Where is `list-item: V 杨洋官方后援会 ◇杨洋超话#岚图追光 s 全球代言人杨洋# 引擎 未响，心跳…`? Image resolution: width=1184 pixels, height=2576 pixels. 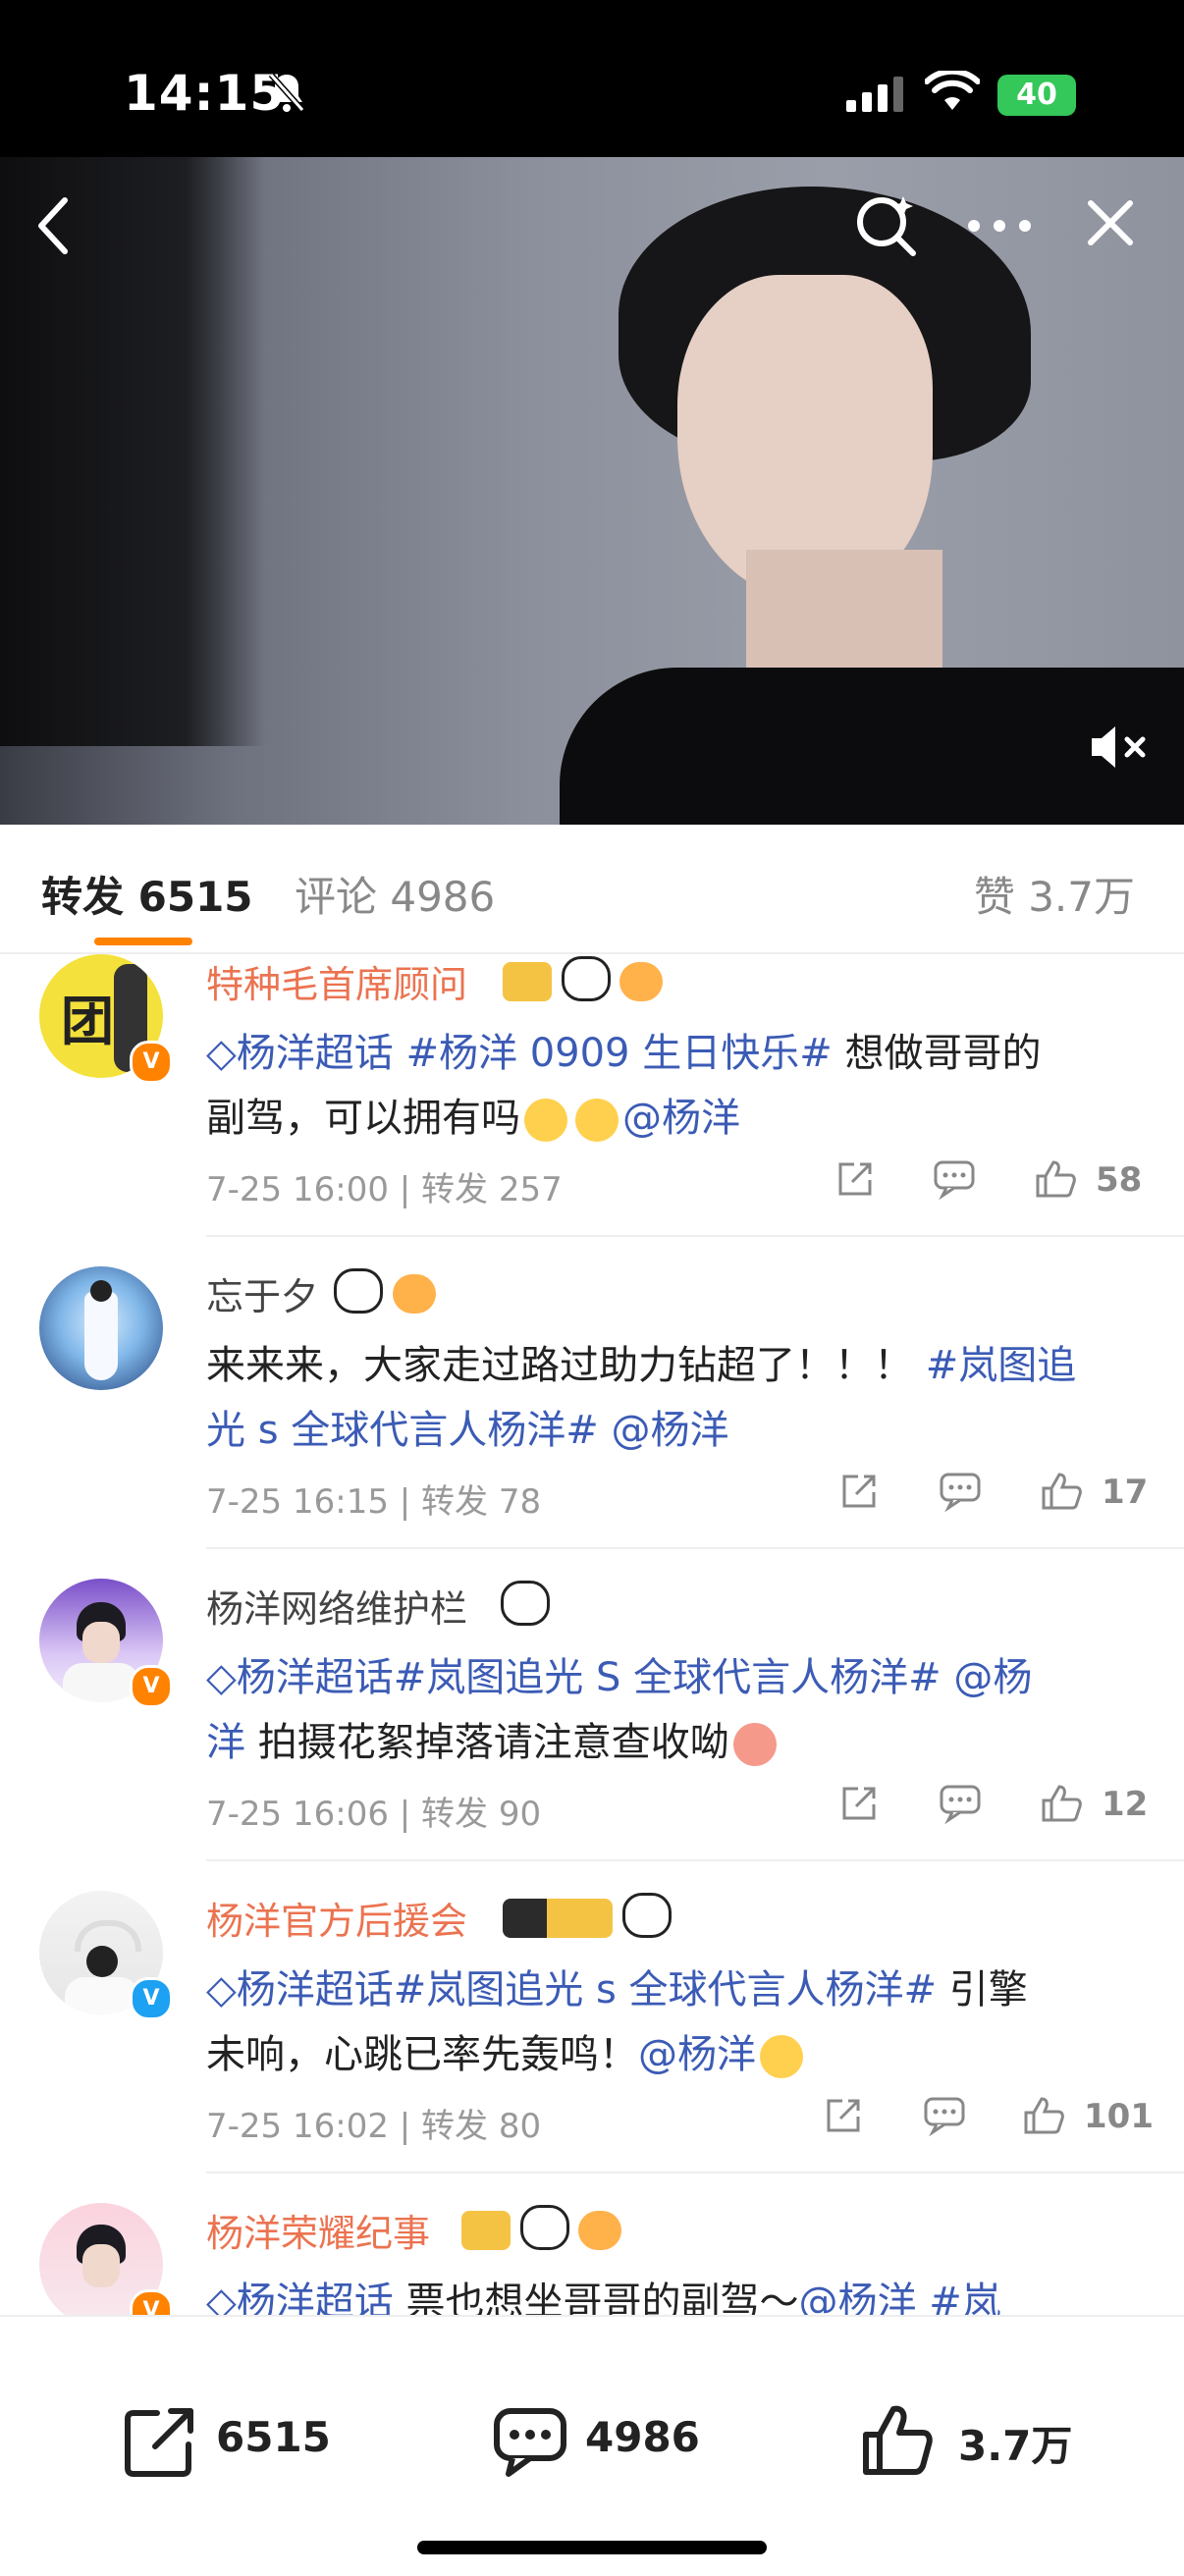
list-item: V 杨洋官方后援会 ◇杨洋超话#岚图追光 s 全球代言人杨洋# 引擎 未响，心跳… is located at coordinates (592, 2047).